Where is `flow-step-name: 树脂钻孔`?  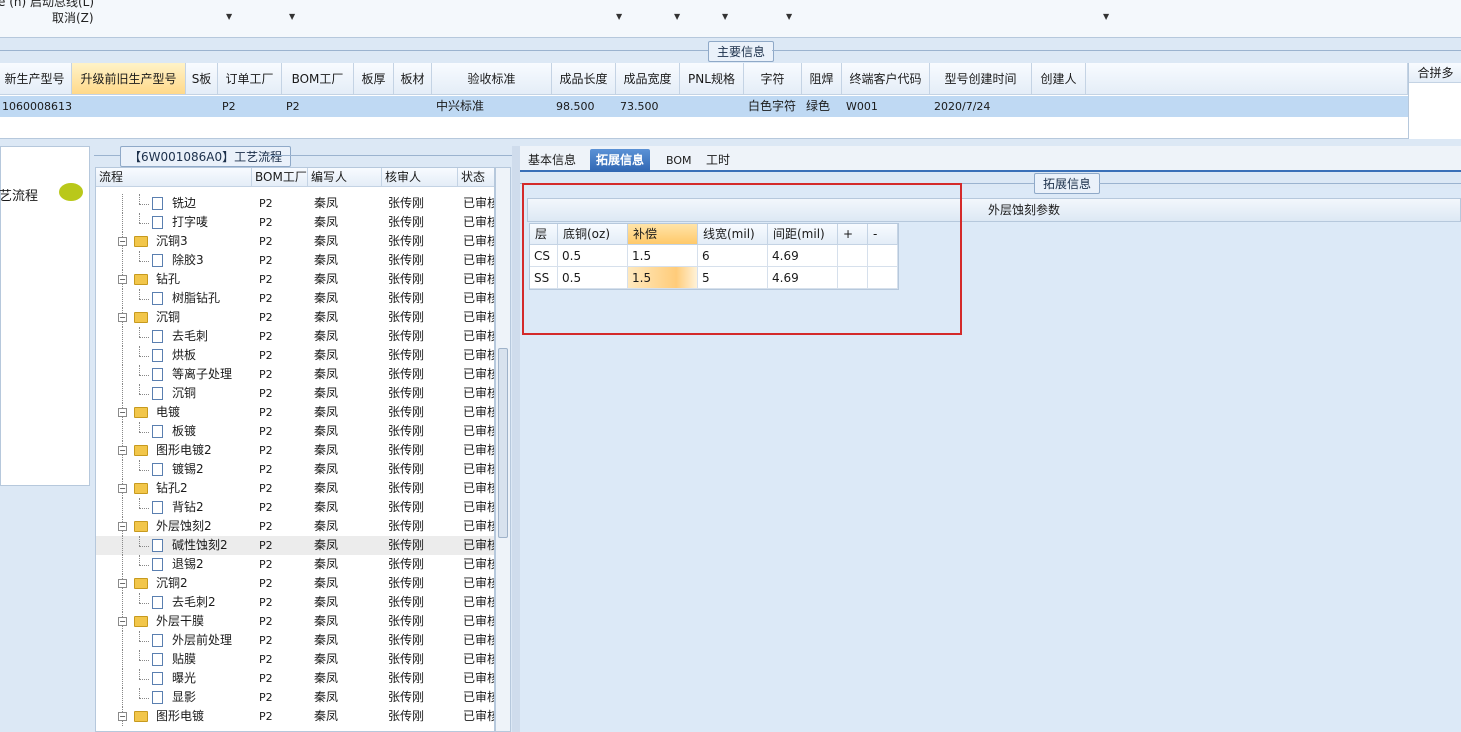
flow-step-name: 树脂钻孔 is located at coordinates (196, 298).